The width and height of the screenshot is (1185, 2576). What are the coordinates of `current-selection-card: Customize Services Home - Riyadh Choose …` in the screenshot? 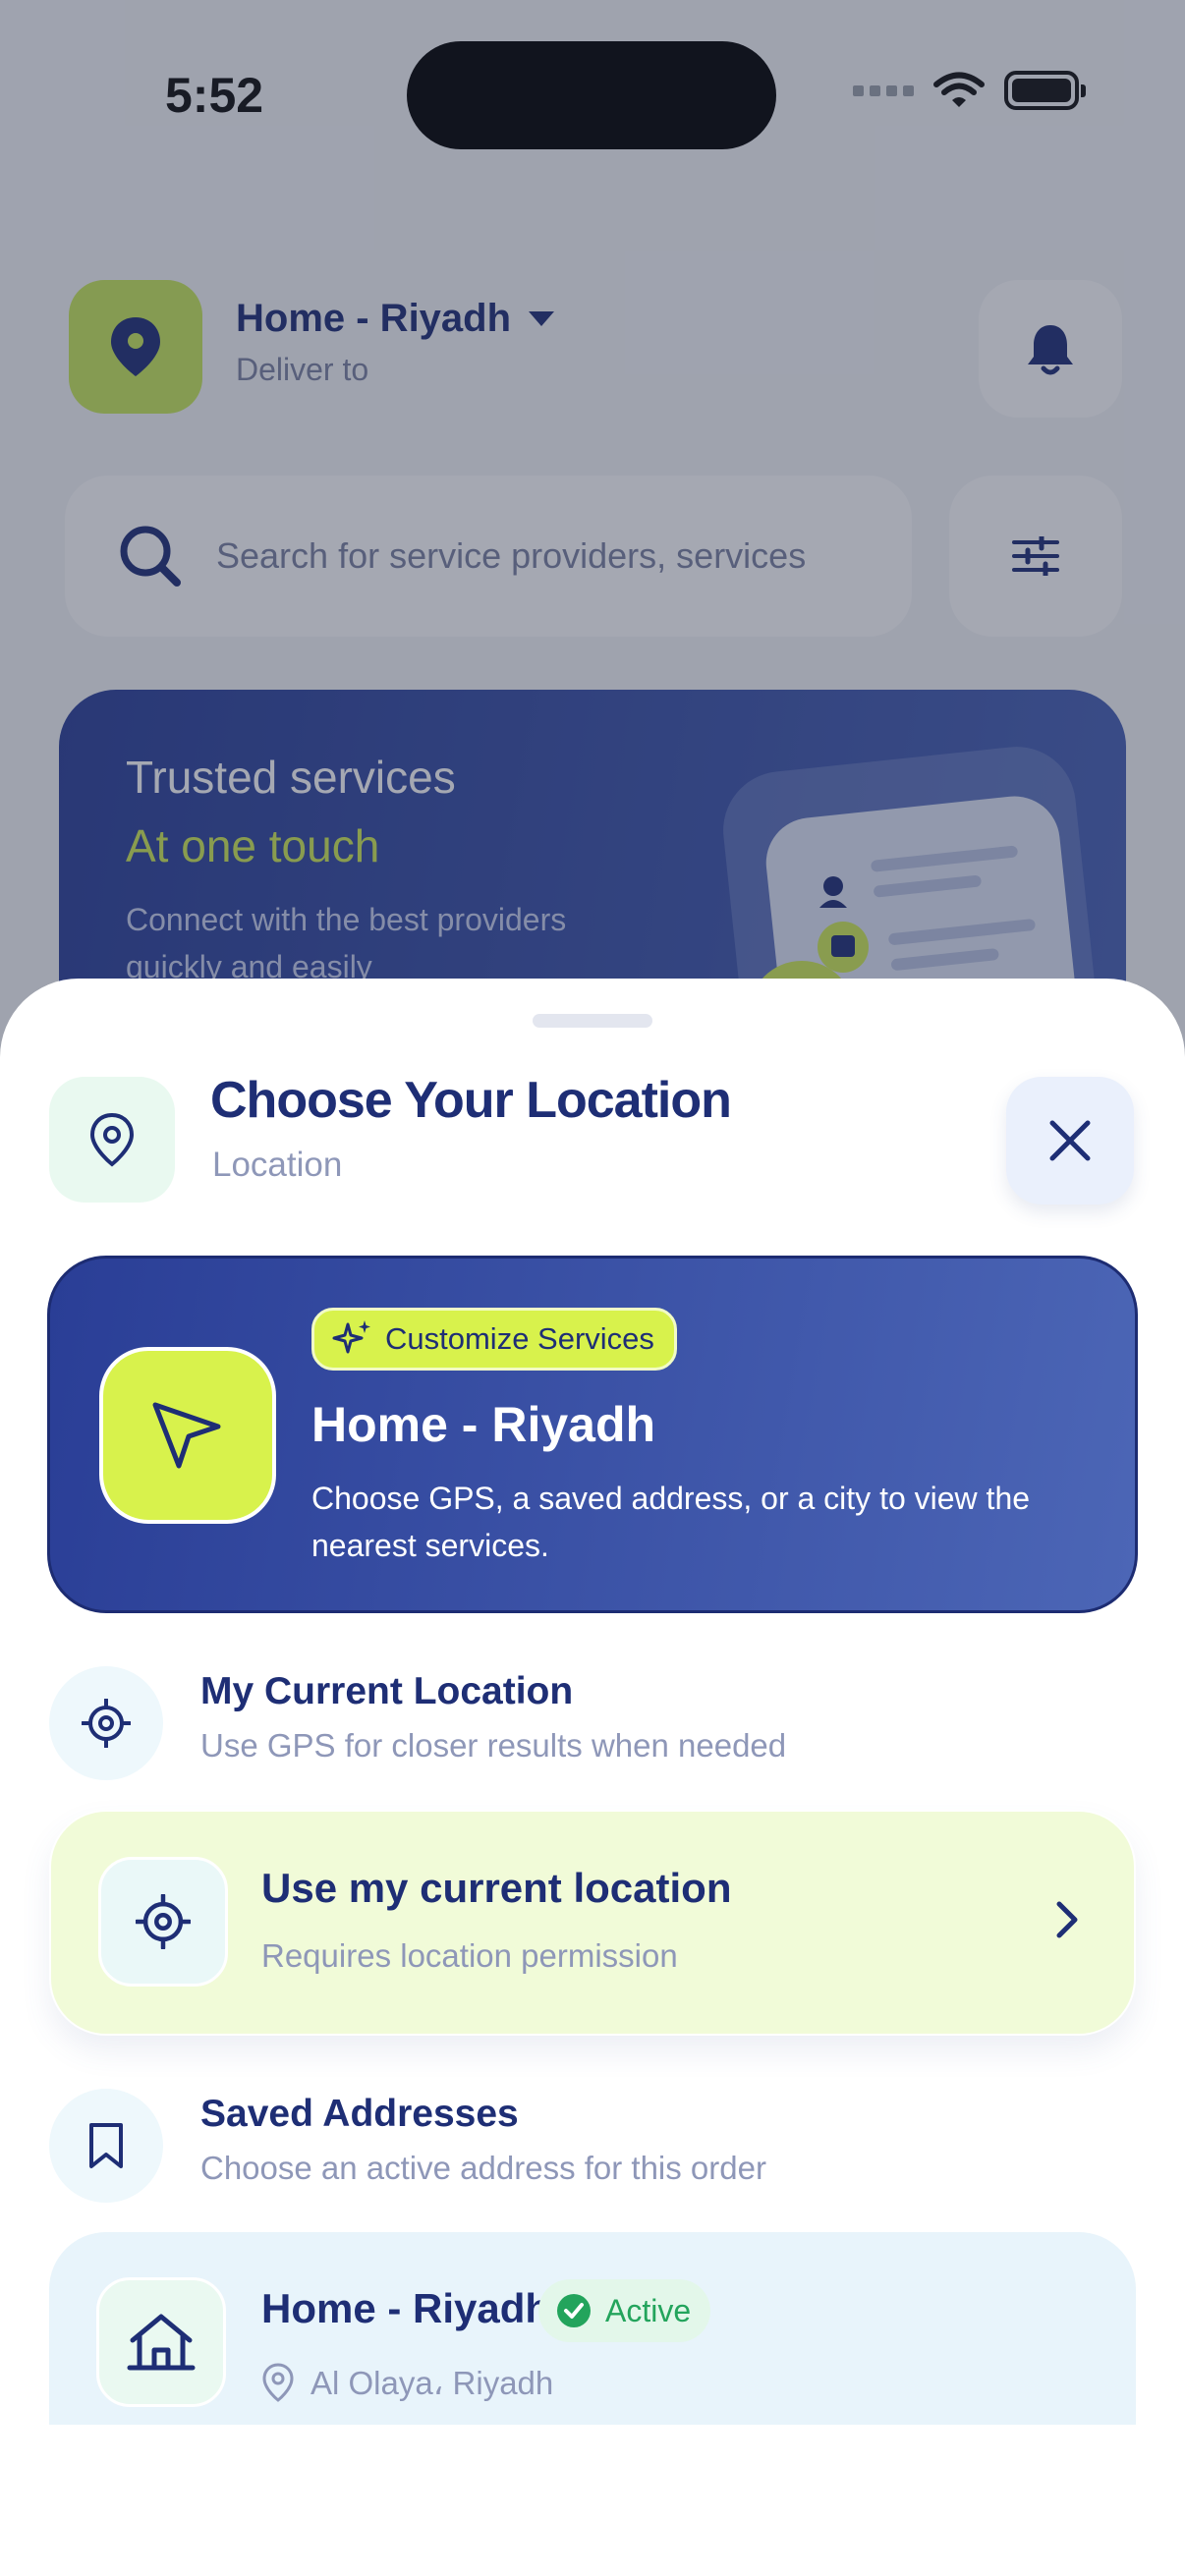 It's located at (592, 1434).